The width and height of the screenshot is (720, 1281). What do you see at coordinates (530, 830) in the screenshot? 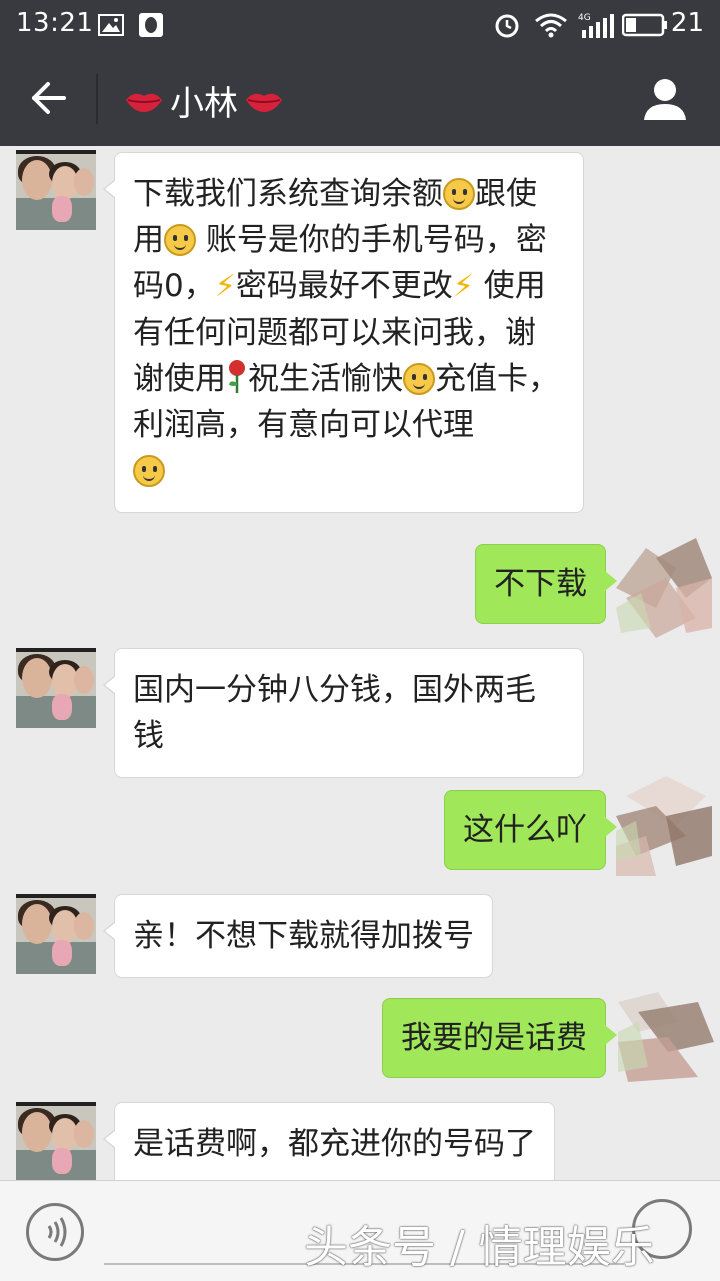
I see `outgoing-message-bubble: 这什么吖` at bounding box center [530, 830].